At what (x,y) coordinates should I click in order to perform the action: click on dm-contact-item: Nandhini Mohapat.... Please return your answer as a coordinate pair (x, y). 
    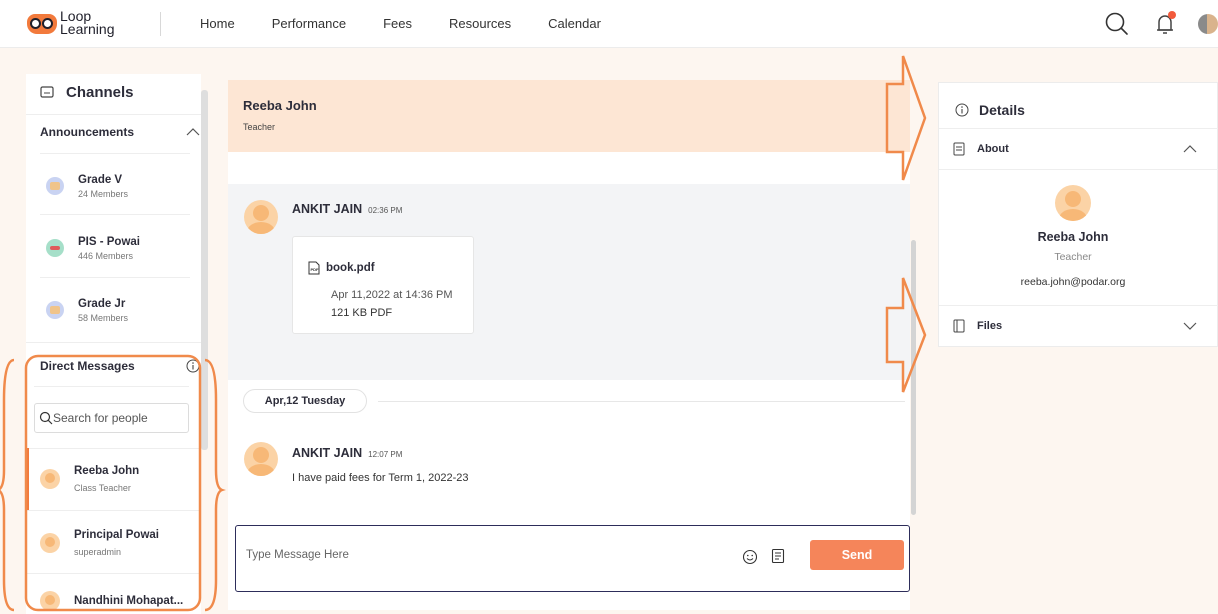
    Looking at the image, I should click on (113, 592).